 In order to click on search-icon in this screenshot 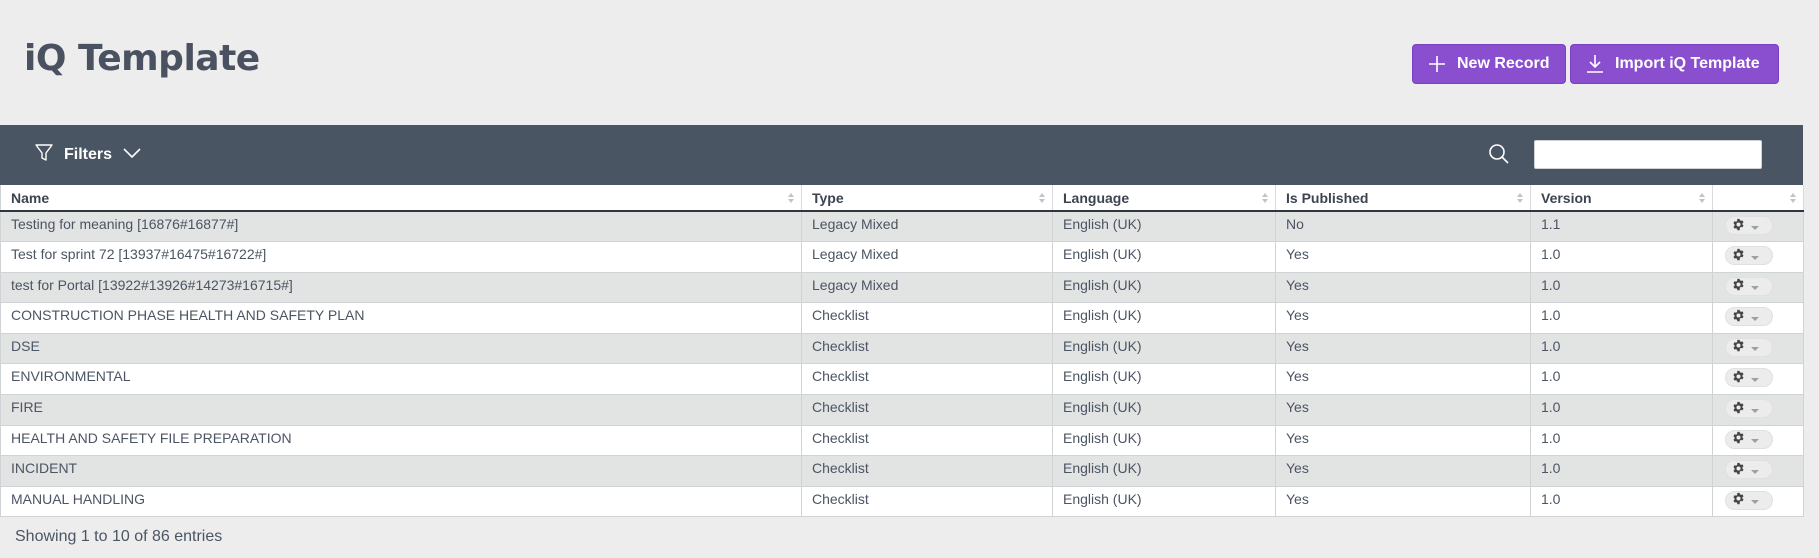, I will do `click(1499, 156)`.